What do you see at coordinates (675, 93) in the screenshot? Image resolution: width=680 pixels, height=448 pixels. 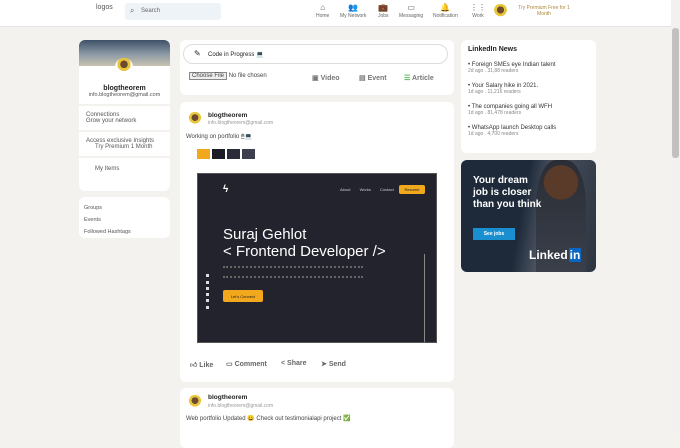 I see `scrollbar-thumb` at bounding box center [675, 93].